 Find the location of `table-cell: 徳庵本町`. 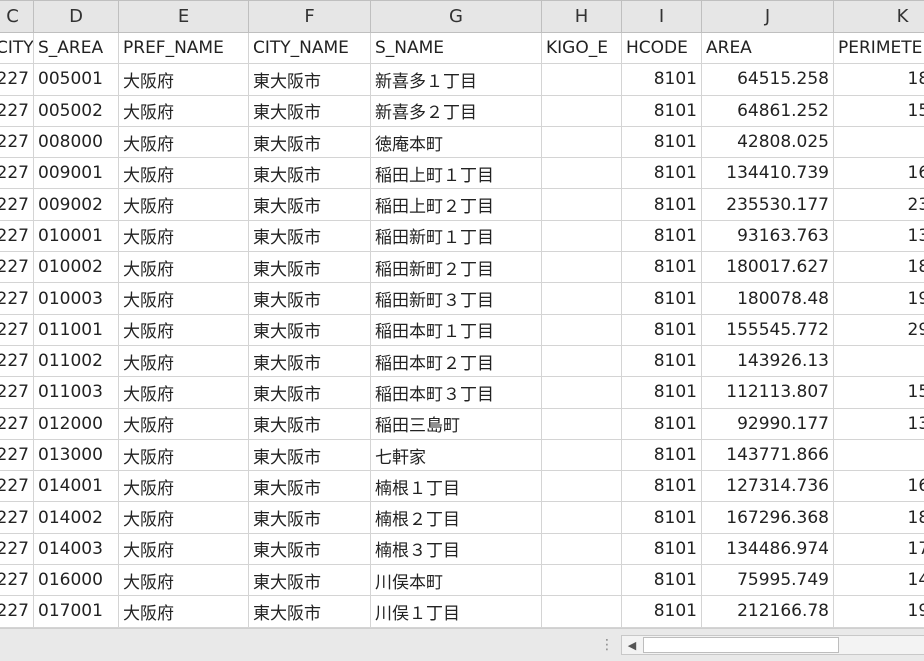

table-cell: 徳庵本町 is located at coordinates (456, 141).